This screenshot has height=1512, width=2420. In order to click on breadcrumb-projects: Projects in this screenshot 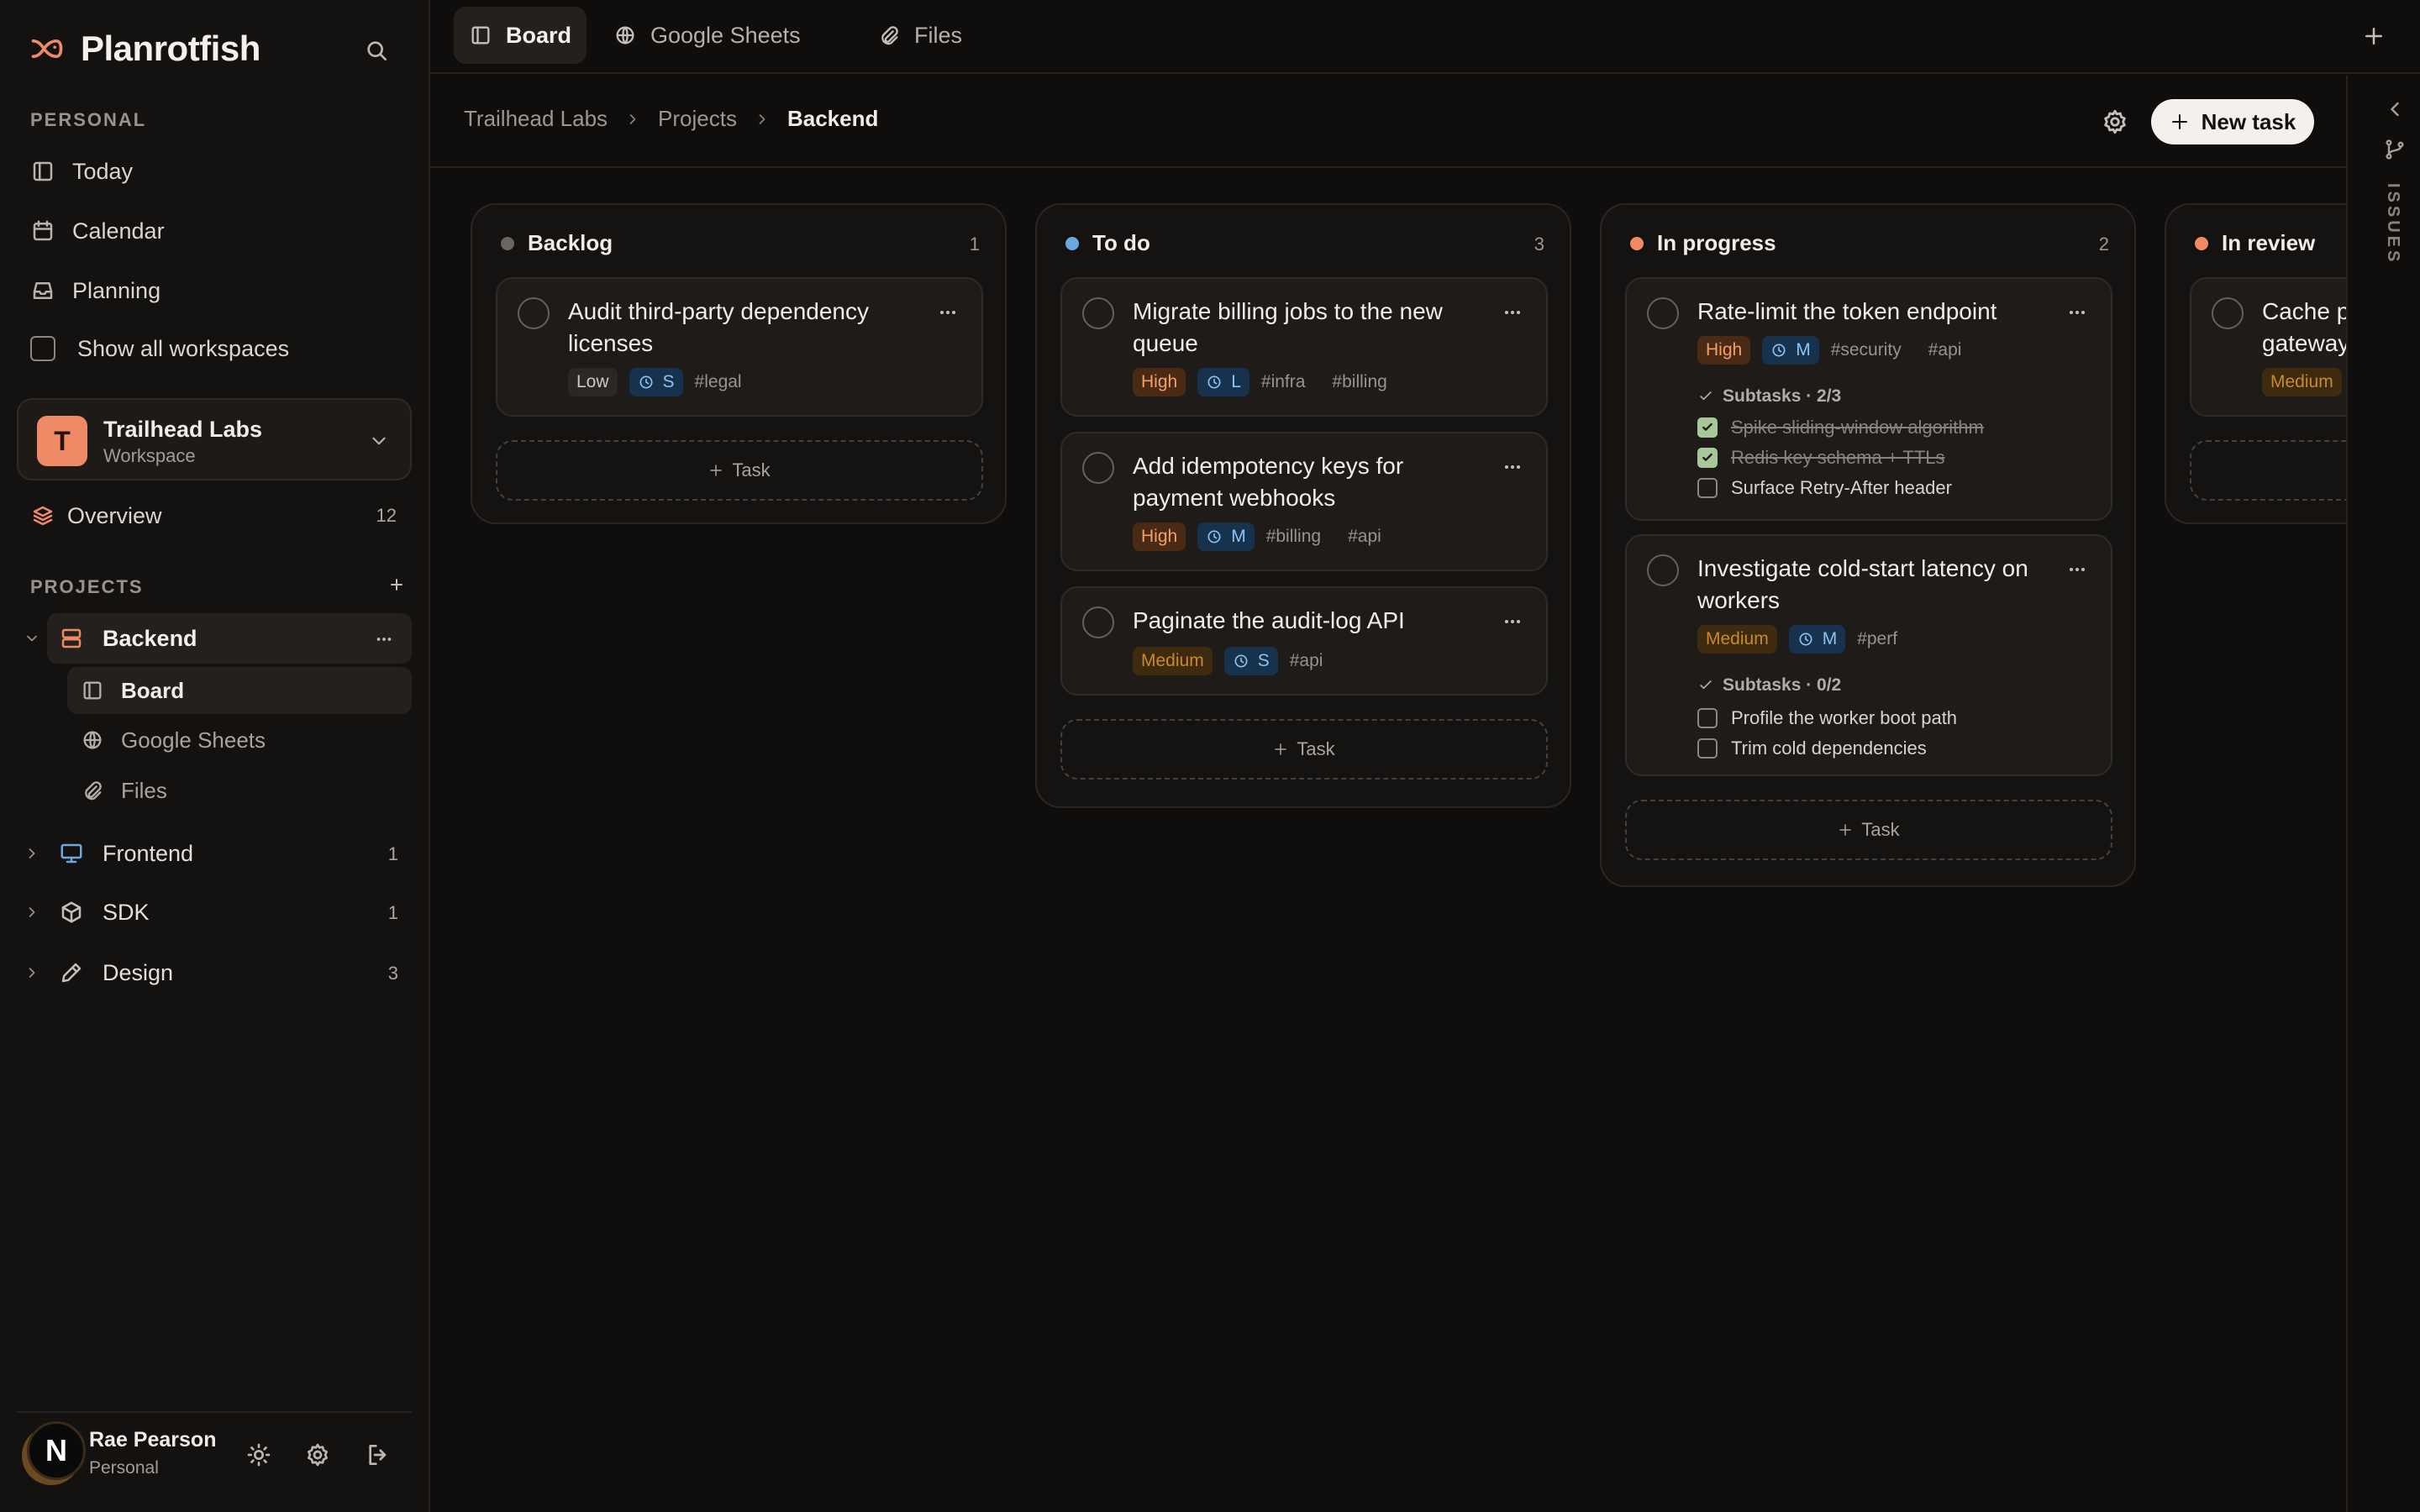, I will do `click(697, 119)`.